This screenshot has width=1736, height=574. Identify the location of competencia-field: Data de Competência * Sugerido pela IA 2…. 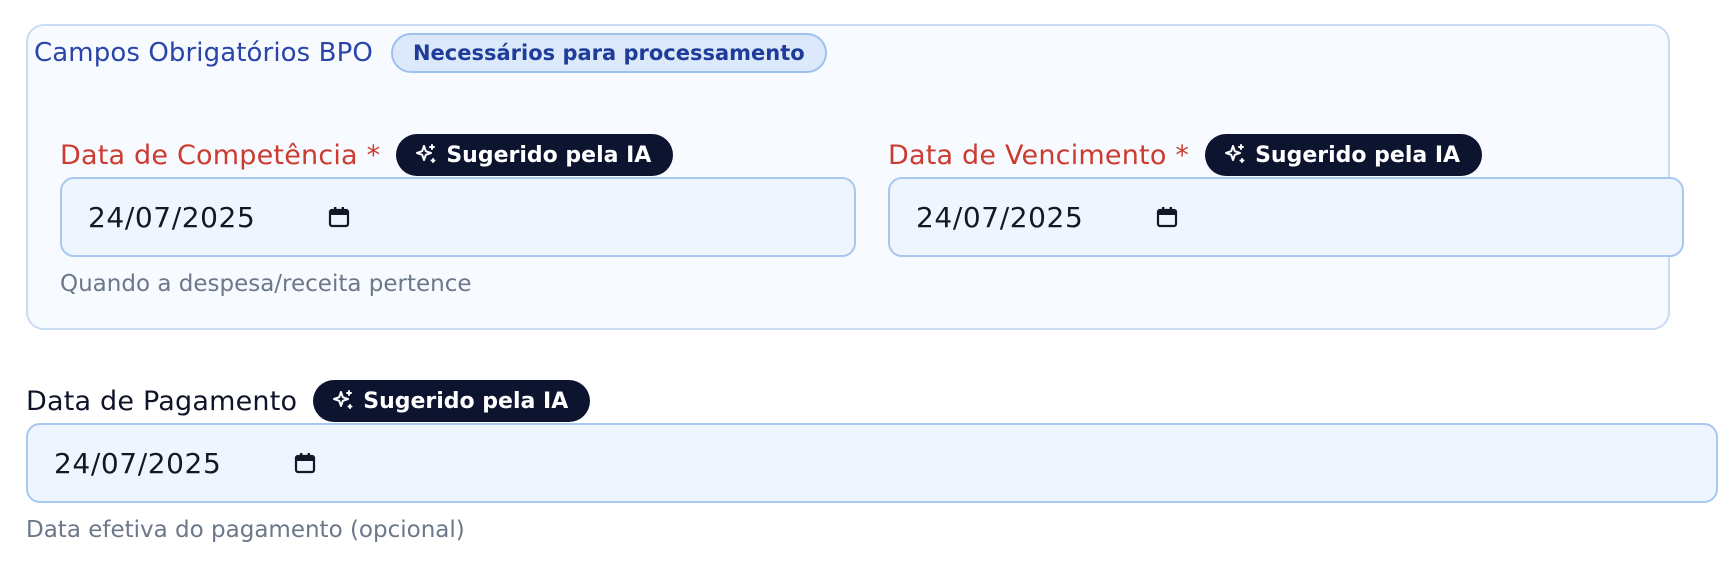
(458, 215).